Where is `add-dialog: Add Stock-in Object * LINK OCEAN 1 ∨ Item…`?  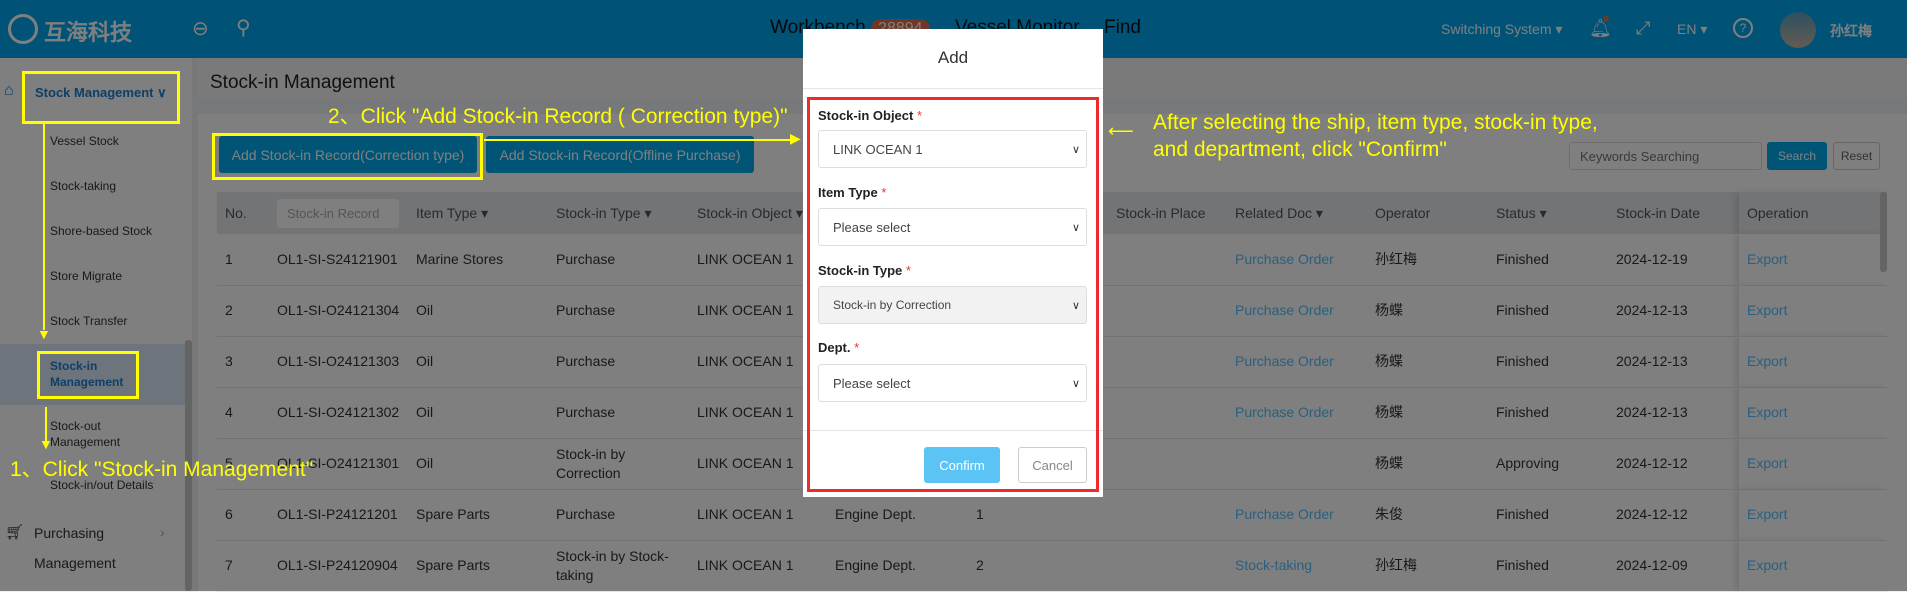
add-dialog: Add Stock-in Object * LINK OCEAN 1 ∨ Item… is located at coordinates (953, 263).